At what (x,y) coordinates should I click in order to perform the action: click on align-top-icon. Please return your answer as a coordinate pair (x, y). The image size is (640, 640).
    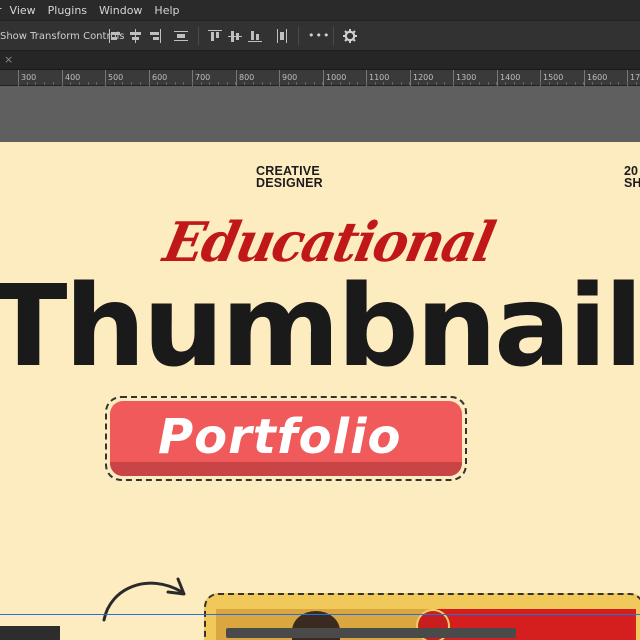
    Looking at the image, I should click on (215, 36).